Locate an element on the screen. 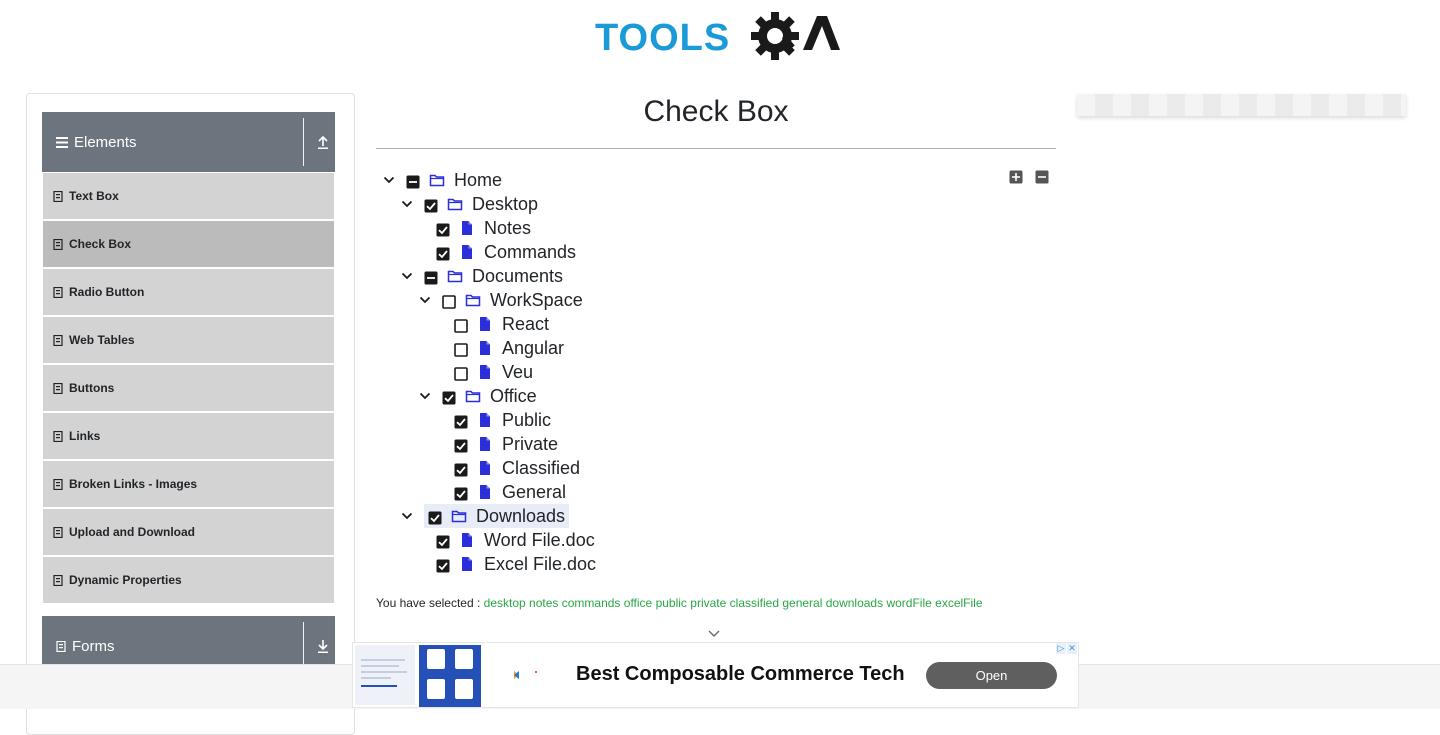  tree-node-label-wrap: General is located at coordinates (510, 492).